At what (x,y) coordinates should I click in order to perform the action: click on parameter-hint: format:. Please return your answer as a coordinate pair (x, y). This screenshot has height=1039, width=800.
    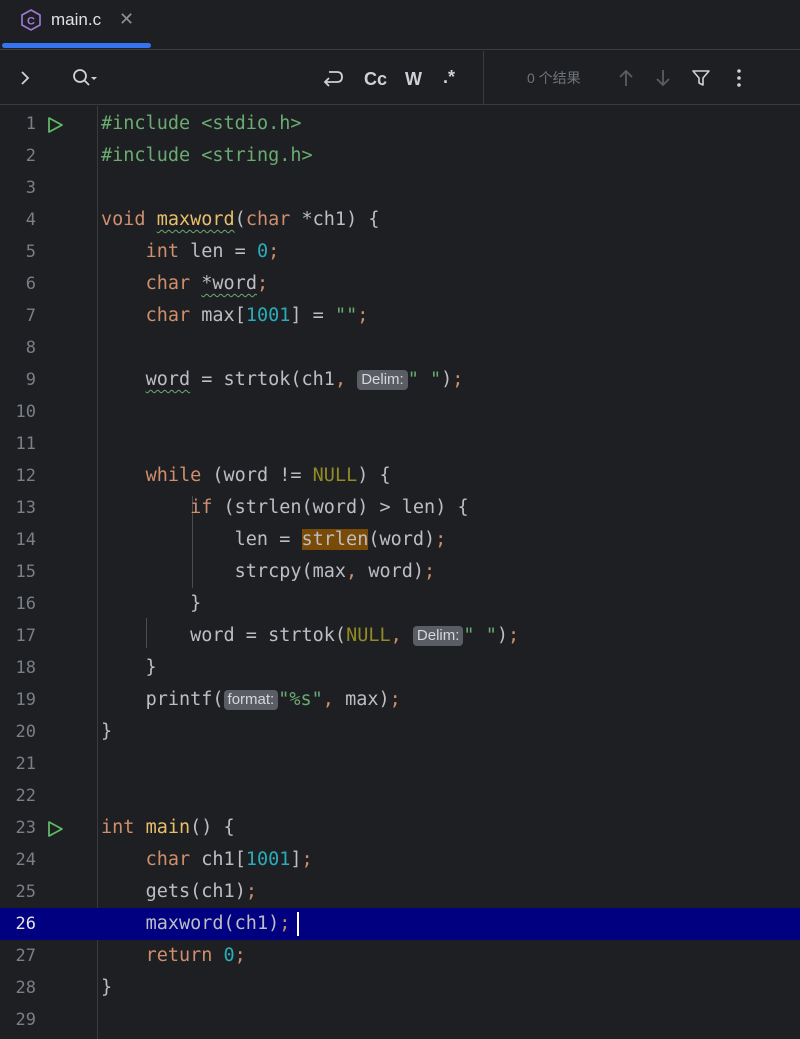
    Looking at the image, I should click on (251, 700).